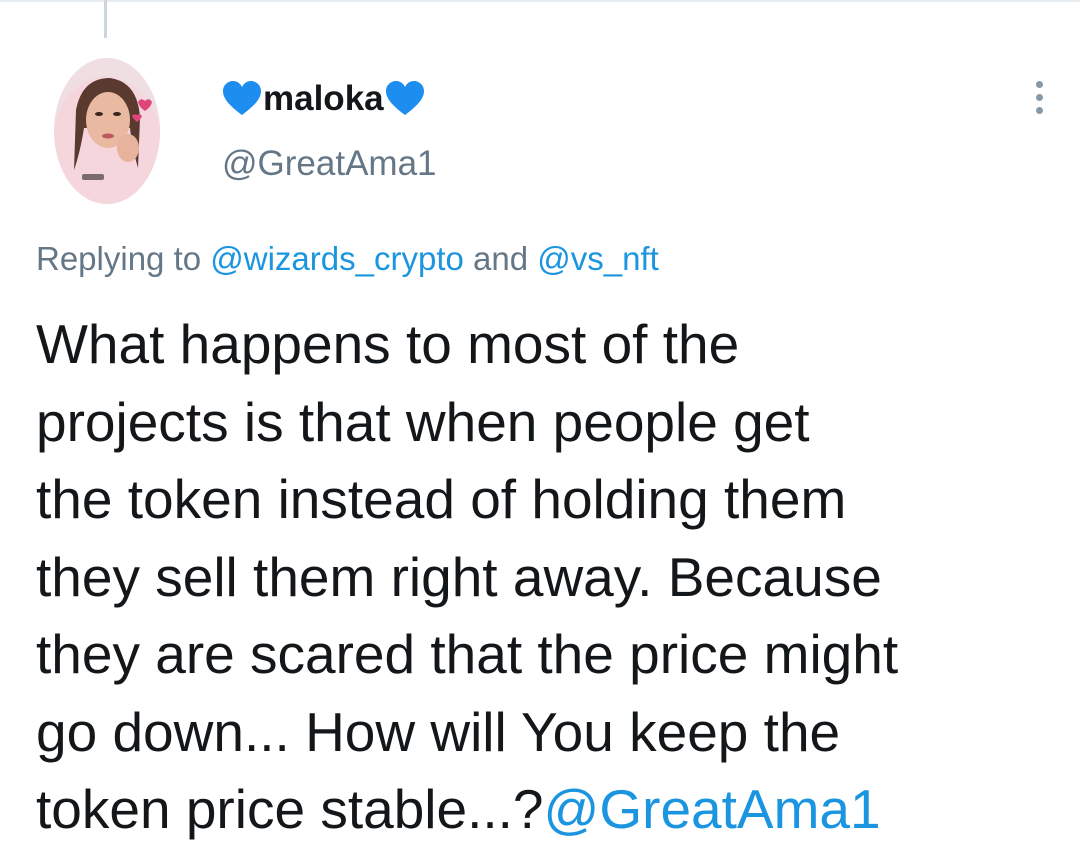 This screenshot has width=1080, height=861. What do you see at coordinates (107, 131) in the screenshot?
I see `avatar` at bounding box center [107, 131].